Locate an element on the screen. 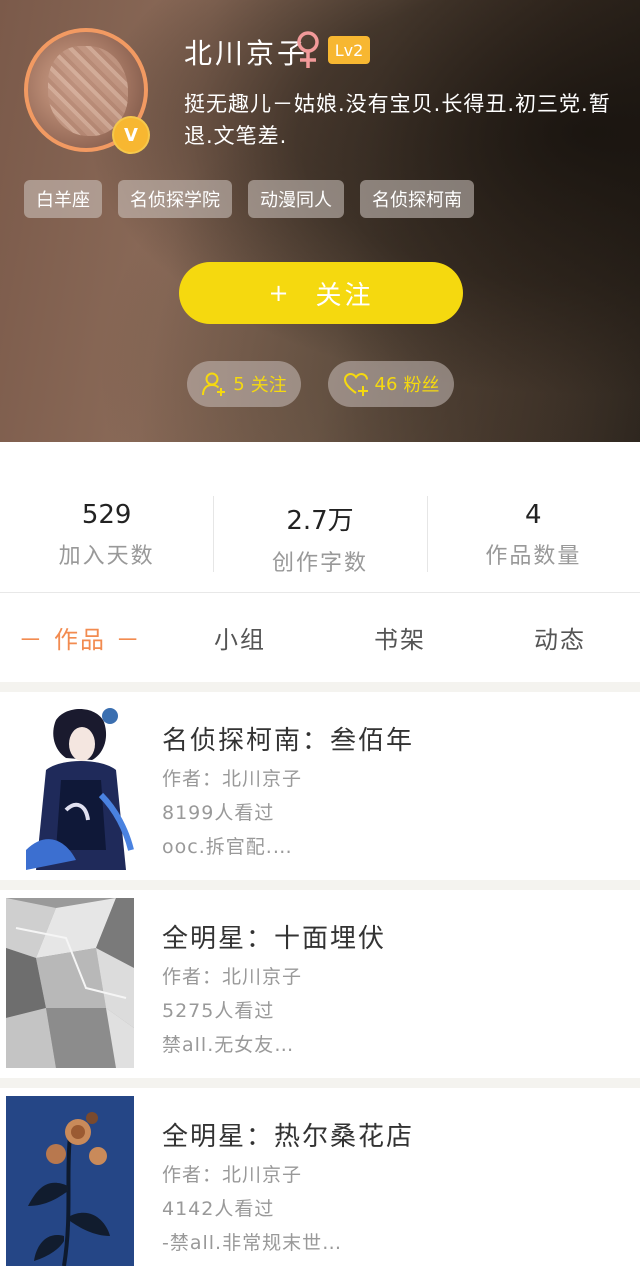 The width and height of the screenshot is (640, 1274). level-badge: Lv2 is located at coordinates (349, 50).